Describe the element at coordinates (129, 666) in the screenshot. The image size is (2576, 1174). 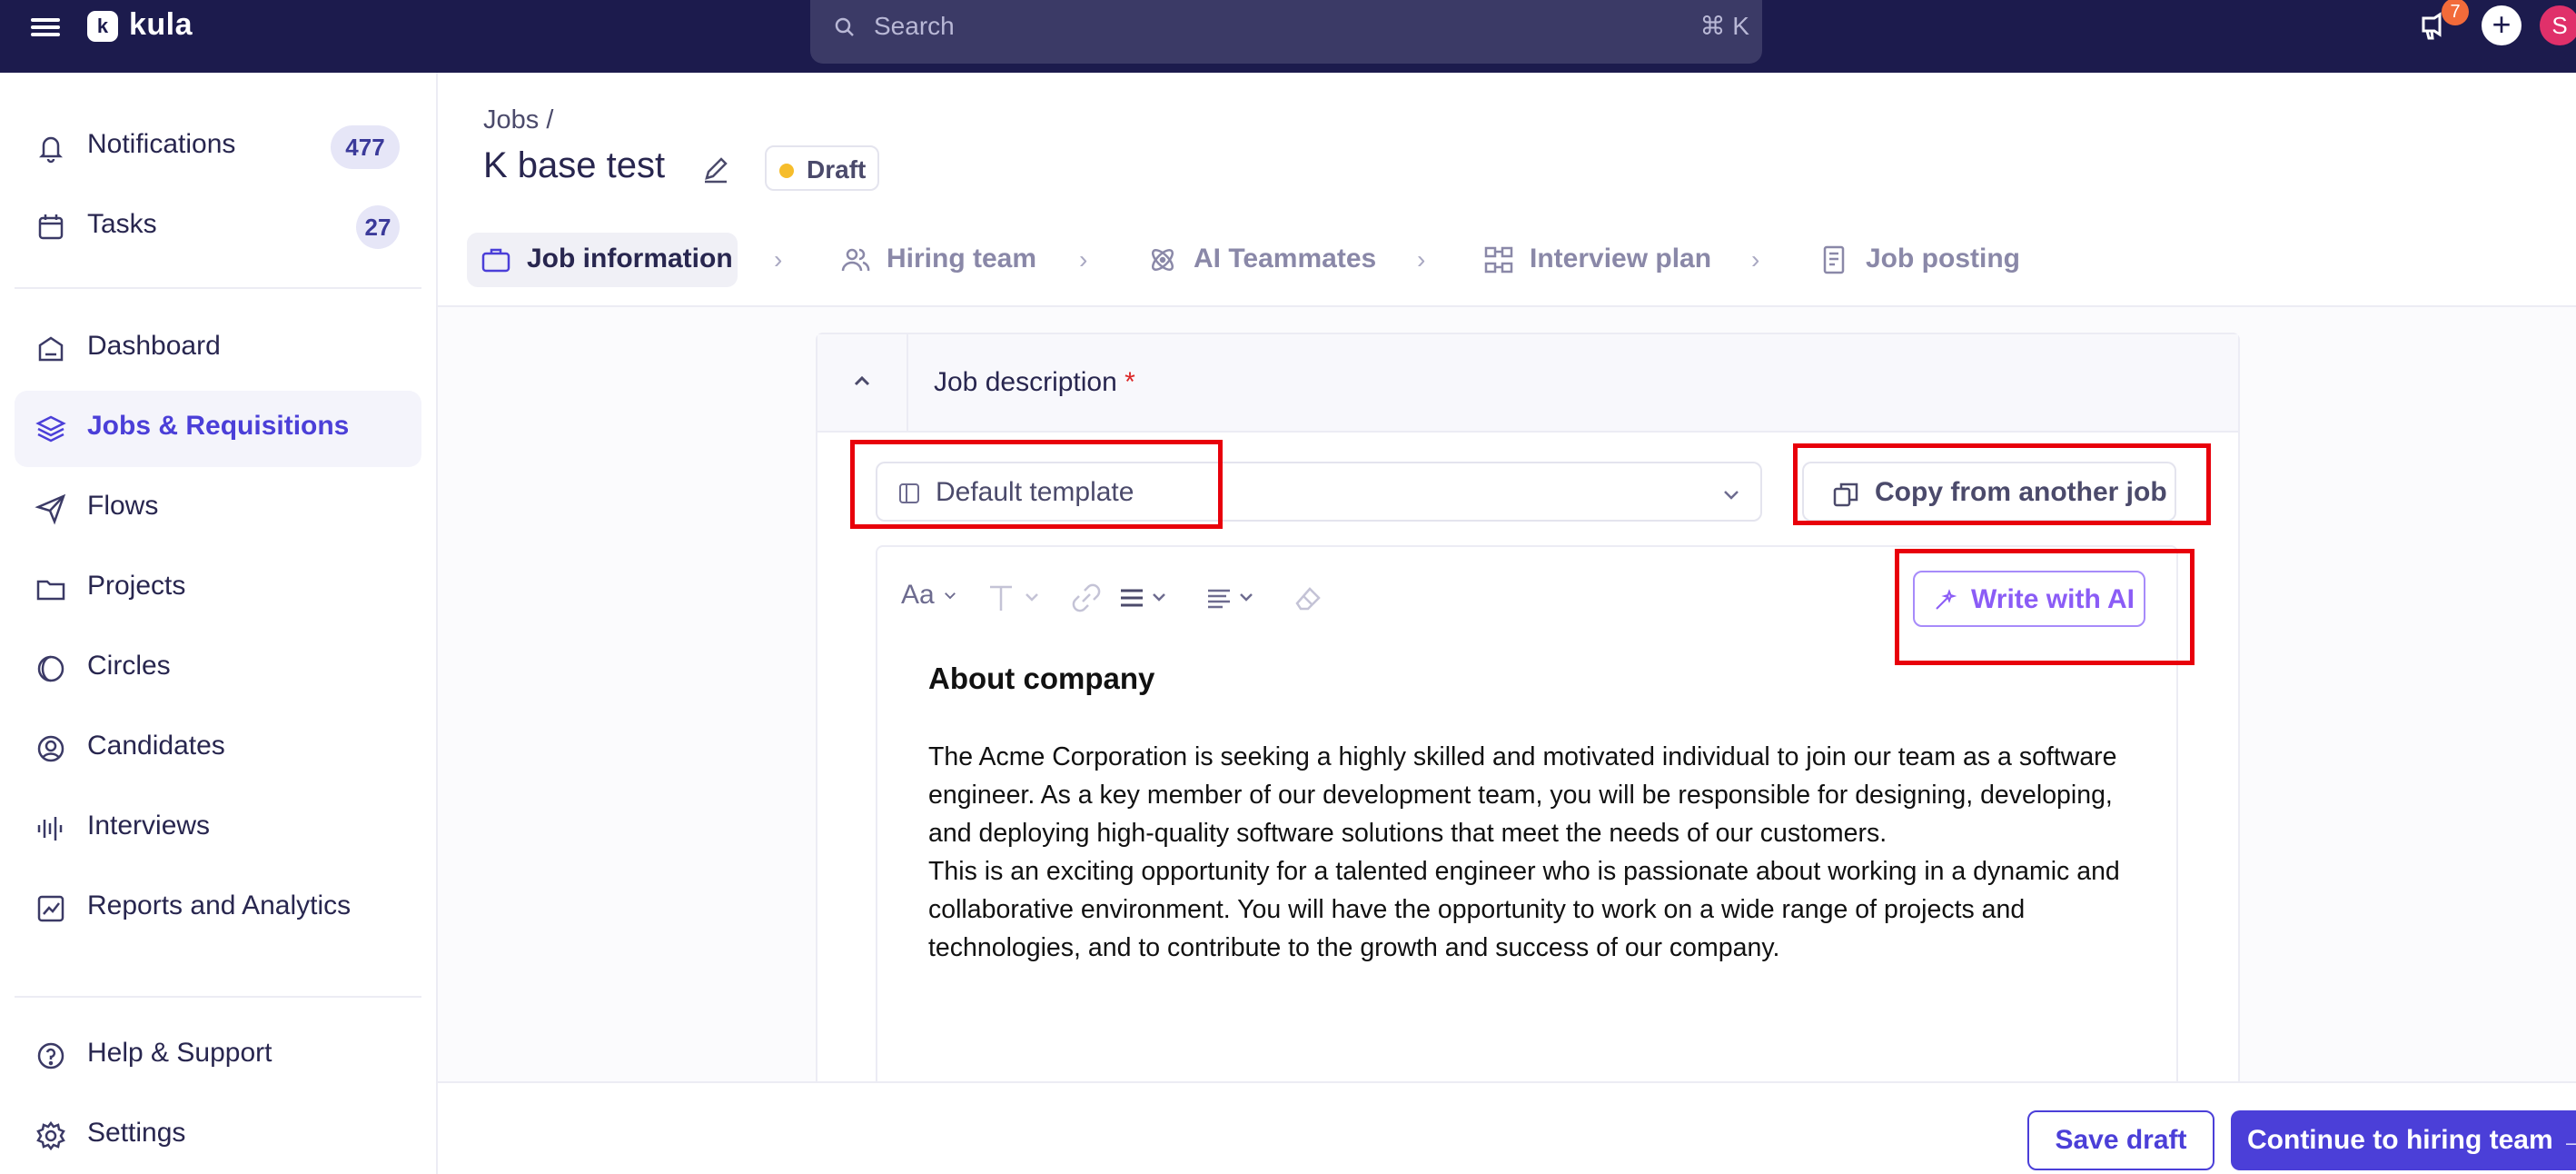
I see `sidebar-item-label: Circles` at that location.